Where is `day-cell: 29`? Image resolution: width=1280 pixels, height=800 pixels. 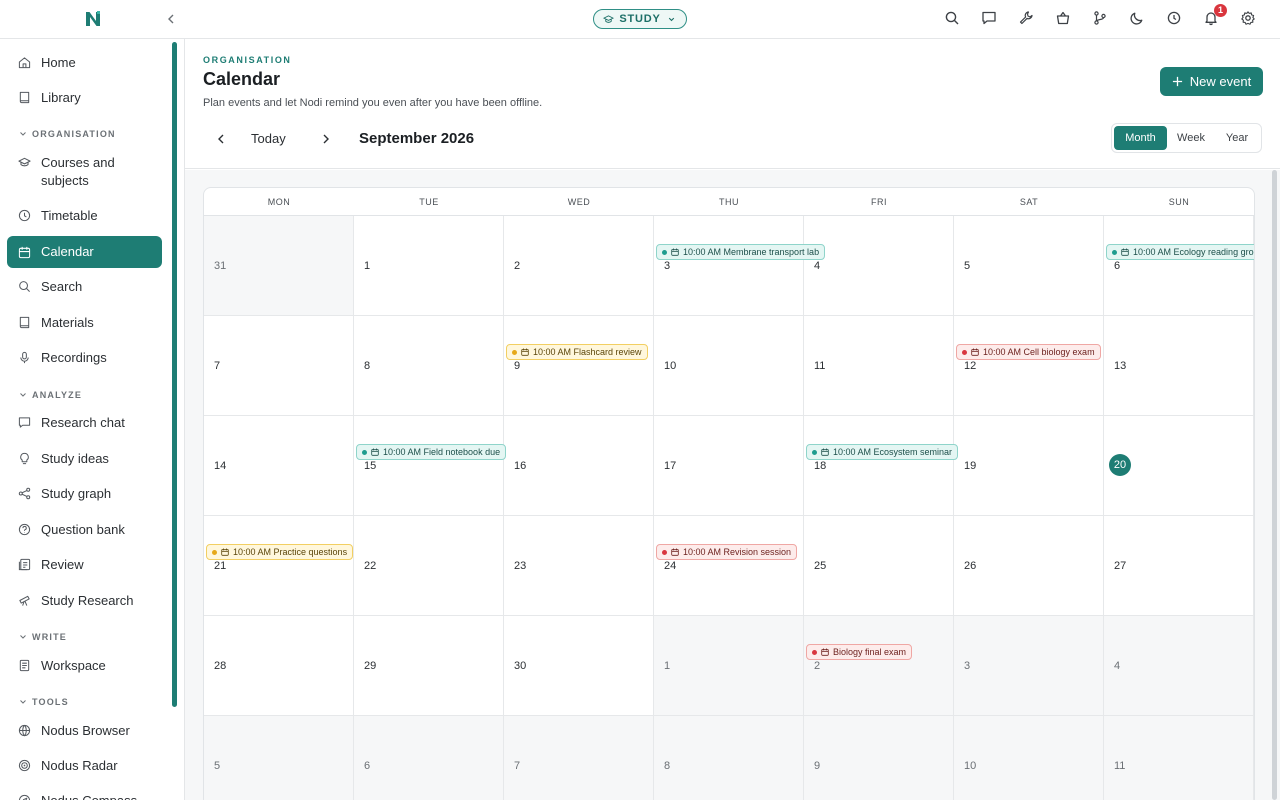
day-cell: 29 is located at coordinates (429, 666).